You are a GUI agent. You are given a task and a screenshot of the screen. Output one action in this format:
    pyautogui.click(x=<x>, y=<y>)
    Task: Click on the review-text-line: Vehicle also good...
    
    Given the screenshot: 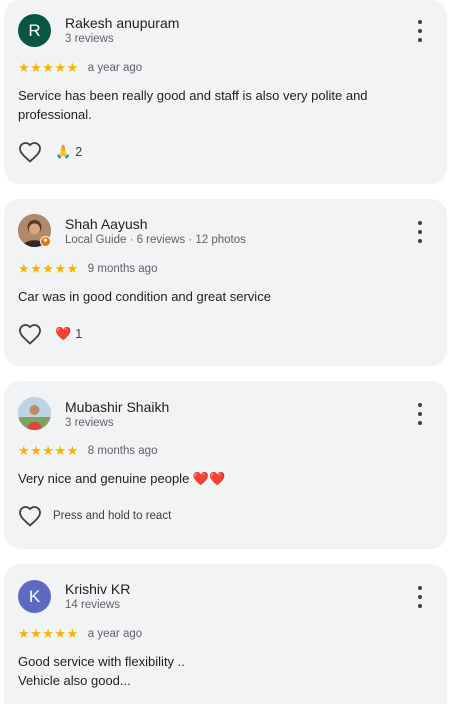 What is the action you would take?
    pyautogui.click(x=74, y=680)
    